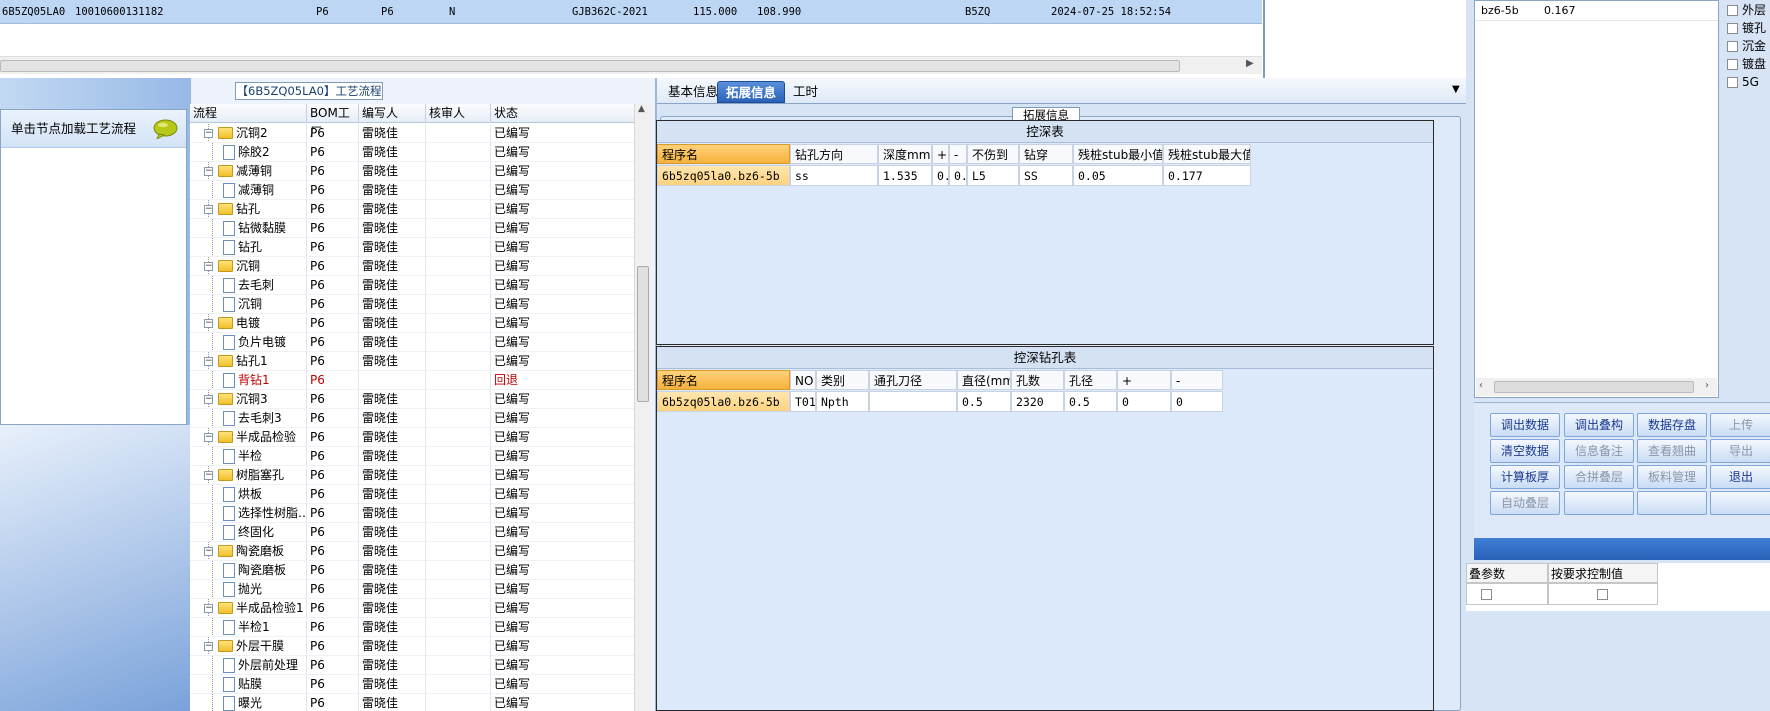 This screenshot has height=711, width=1770. I want to click on action-button: 板料管理, so click(1672, 477).